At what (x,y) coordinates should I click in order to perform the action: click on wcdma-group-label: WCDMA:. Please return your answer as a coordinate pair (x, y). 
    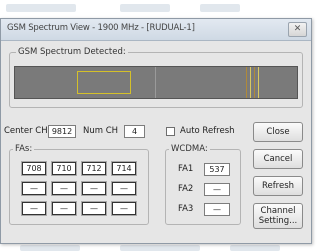
    Looking at the image, I should click on (189, 149).